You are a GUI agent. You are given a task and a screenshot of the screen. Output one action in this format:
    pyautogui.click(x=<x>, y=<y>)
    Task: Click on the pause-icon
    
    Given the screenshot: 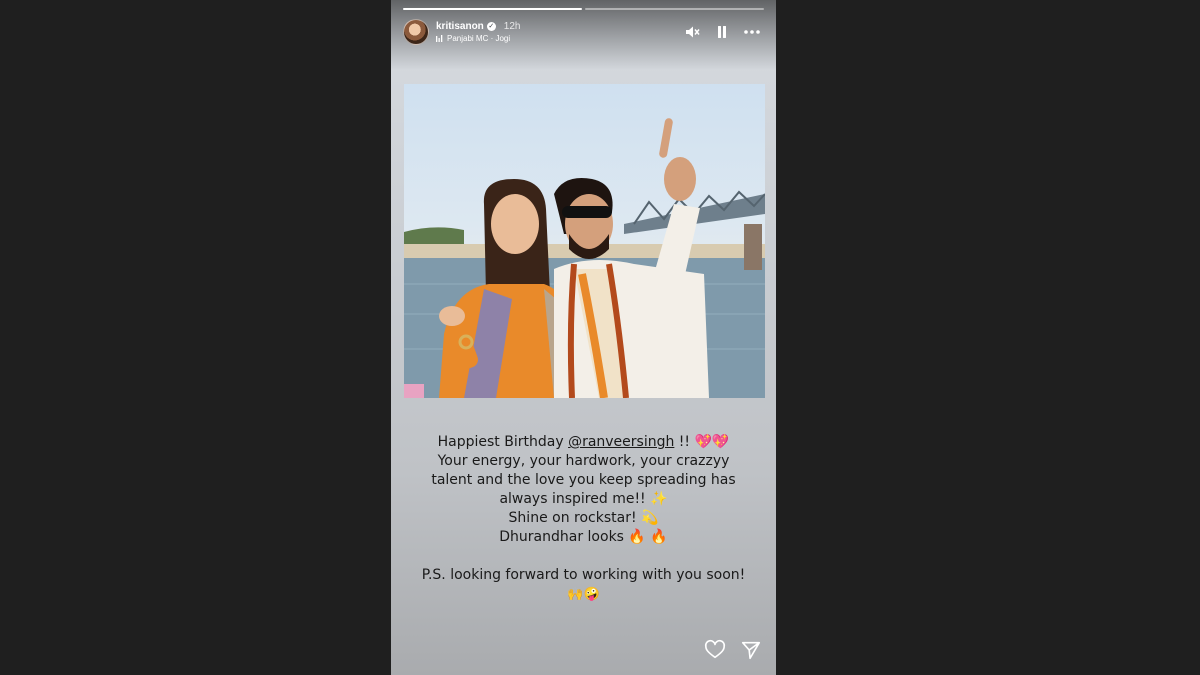 What is the action you would take?
    pyautogui.click(x=722, y=32)
    